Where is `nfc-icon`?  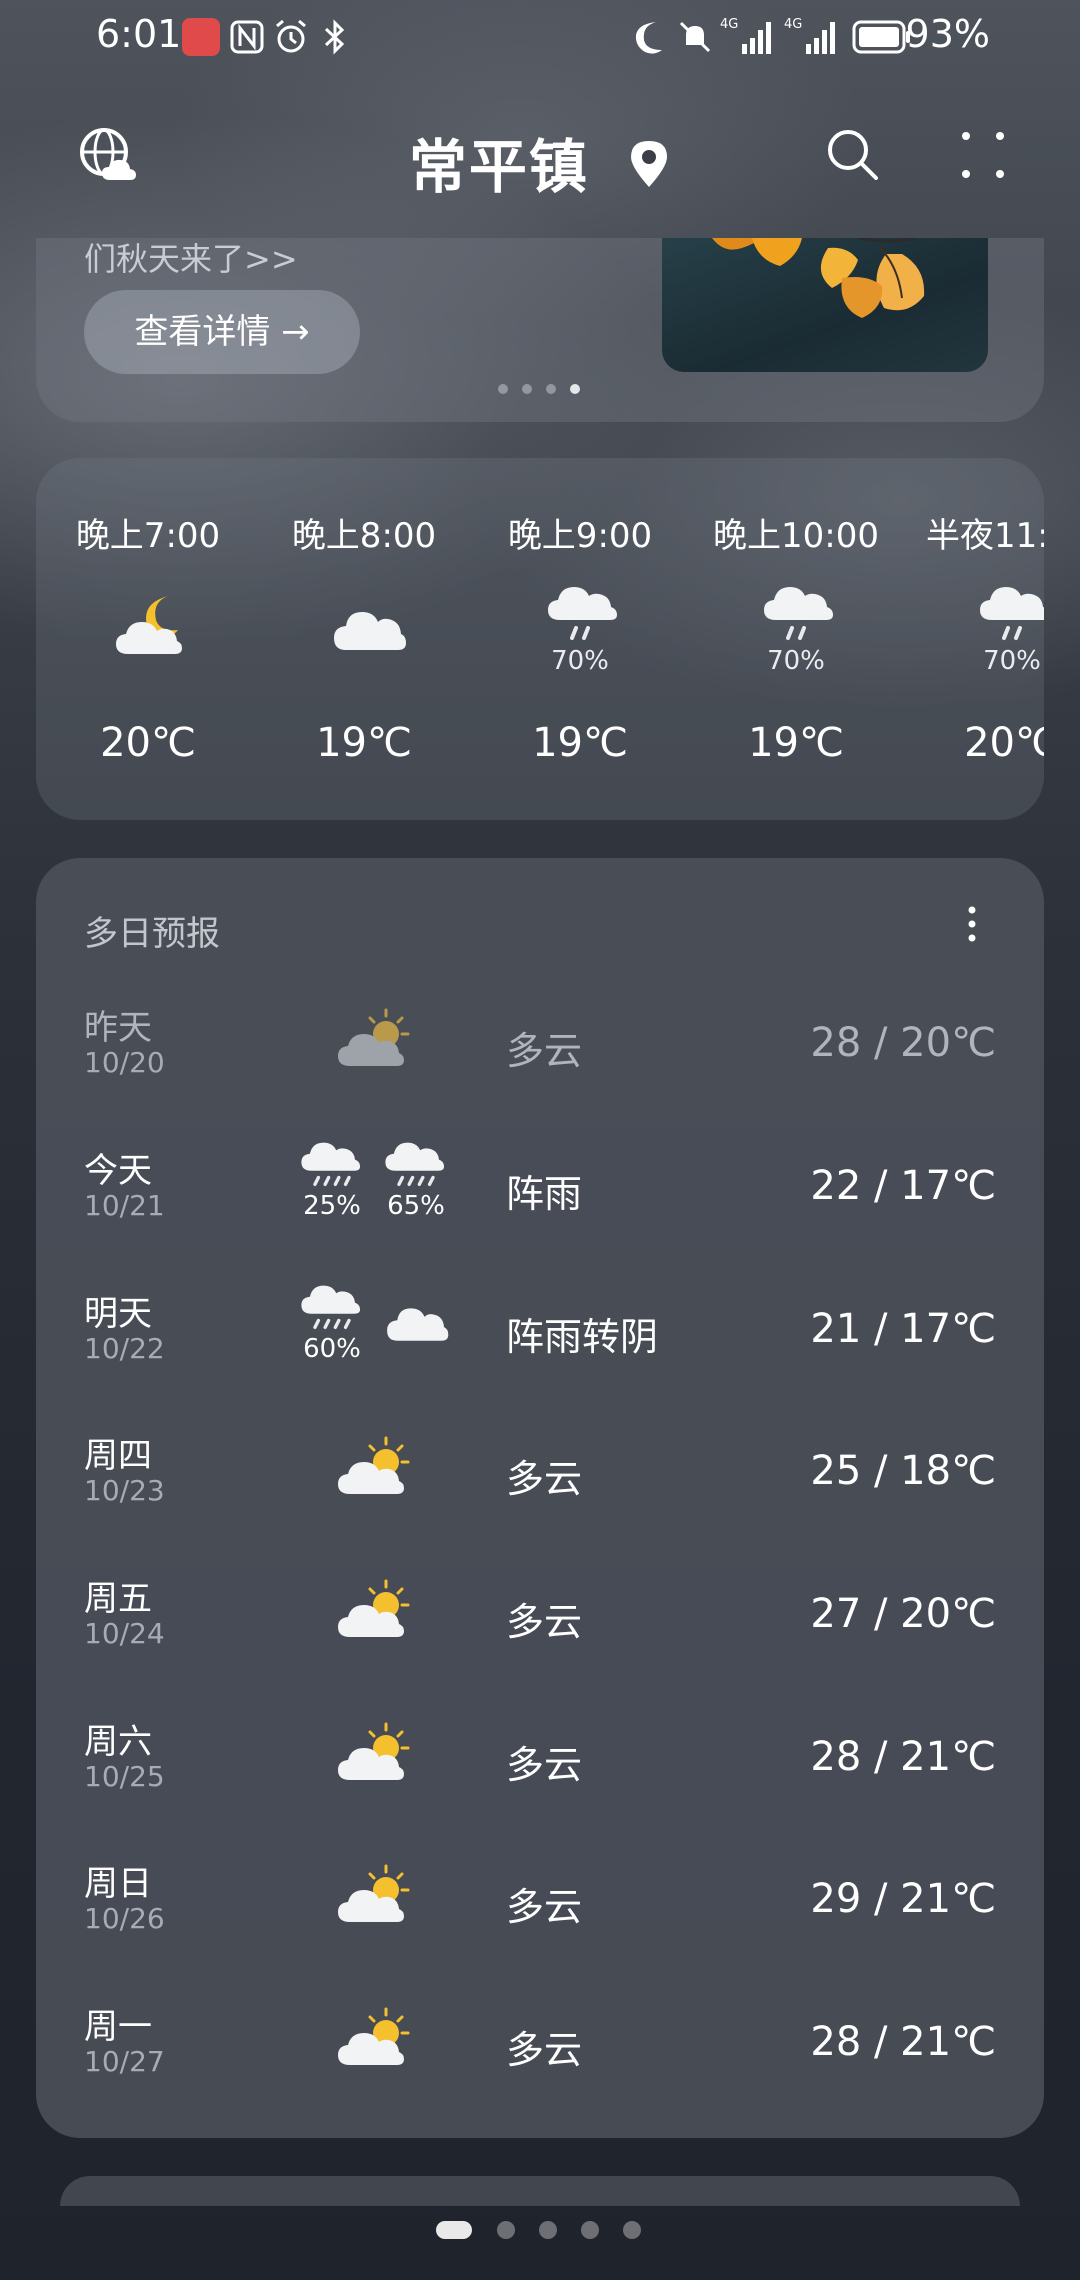
nfc-icon is located at coordinates (247, 37).